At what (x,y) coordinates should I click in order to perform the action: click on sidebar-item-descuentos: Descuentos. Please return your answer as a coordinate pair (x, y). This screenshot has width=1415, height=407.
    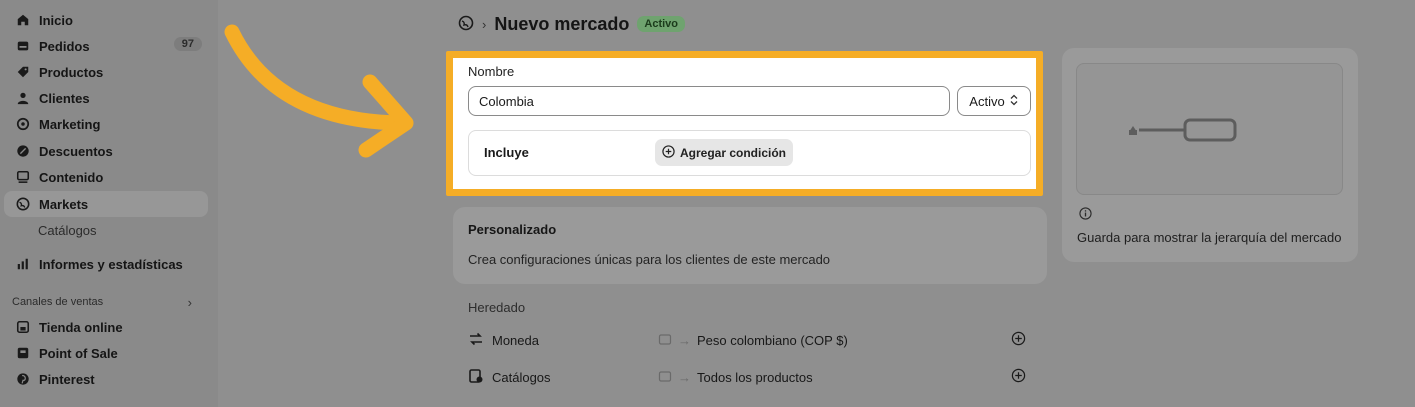
    Looking at the image, I should click on (106, 151).